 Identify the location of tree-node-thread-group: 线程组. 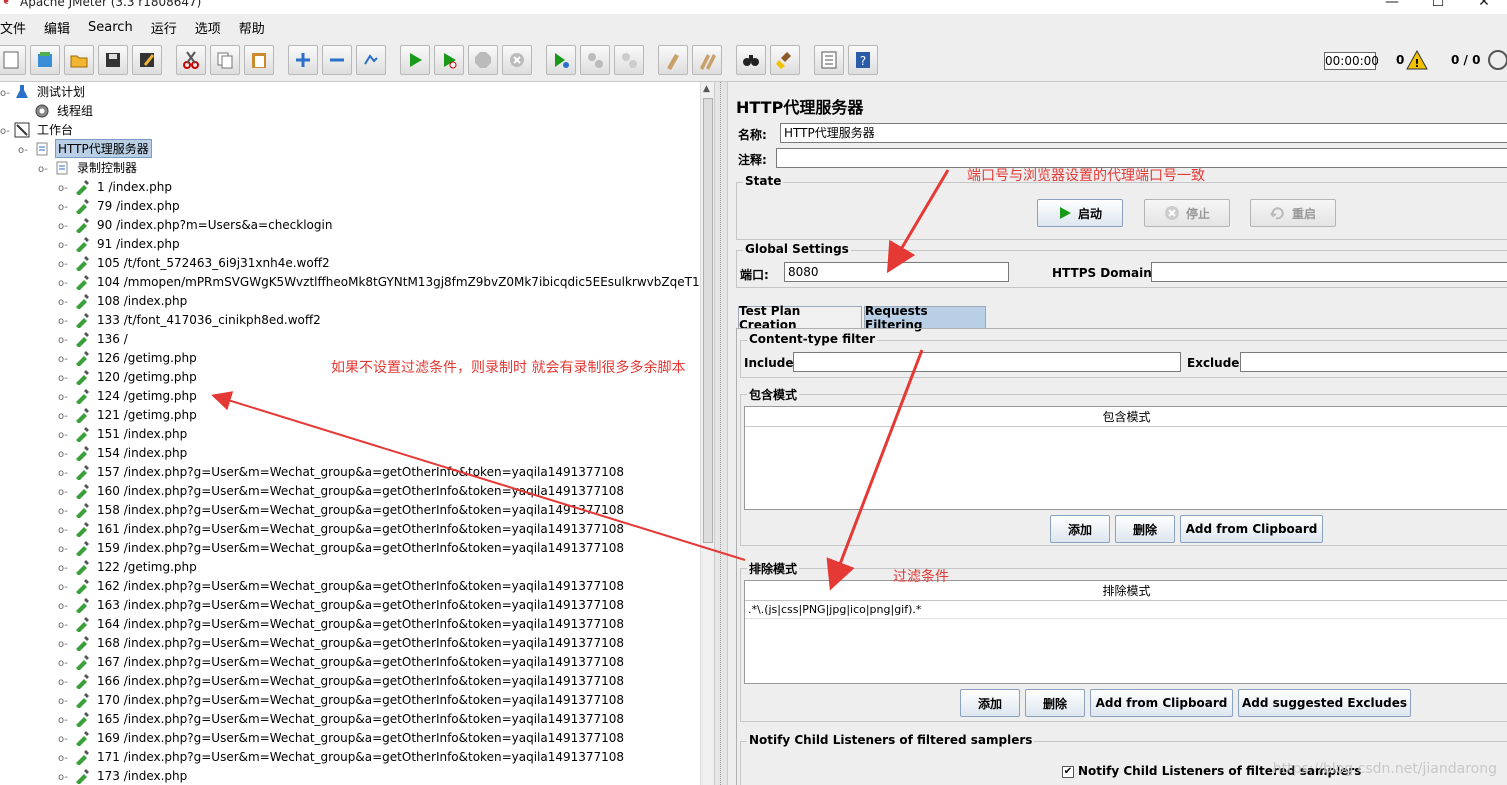
(64, 110).